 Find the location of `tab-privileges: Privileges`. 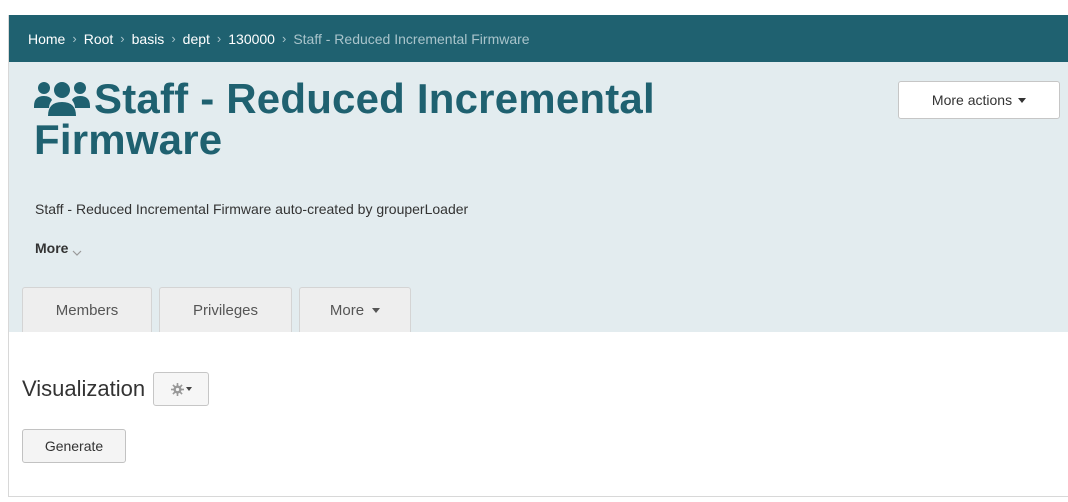

tab-privileges: Privileges is located at coordinates (225, 309).